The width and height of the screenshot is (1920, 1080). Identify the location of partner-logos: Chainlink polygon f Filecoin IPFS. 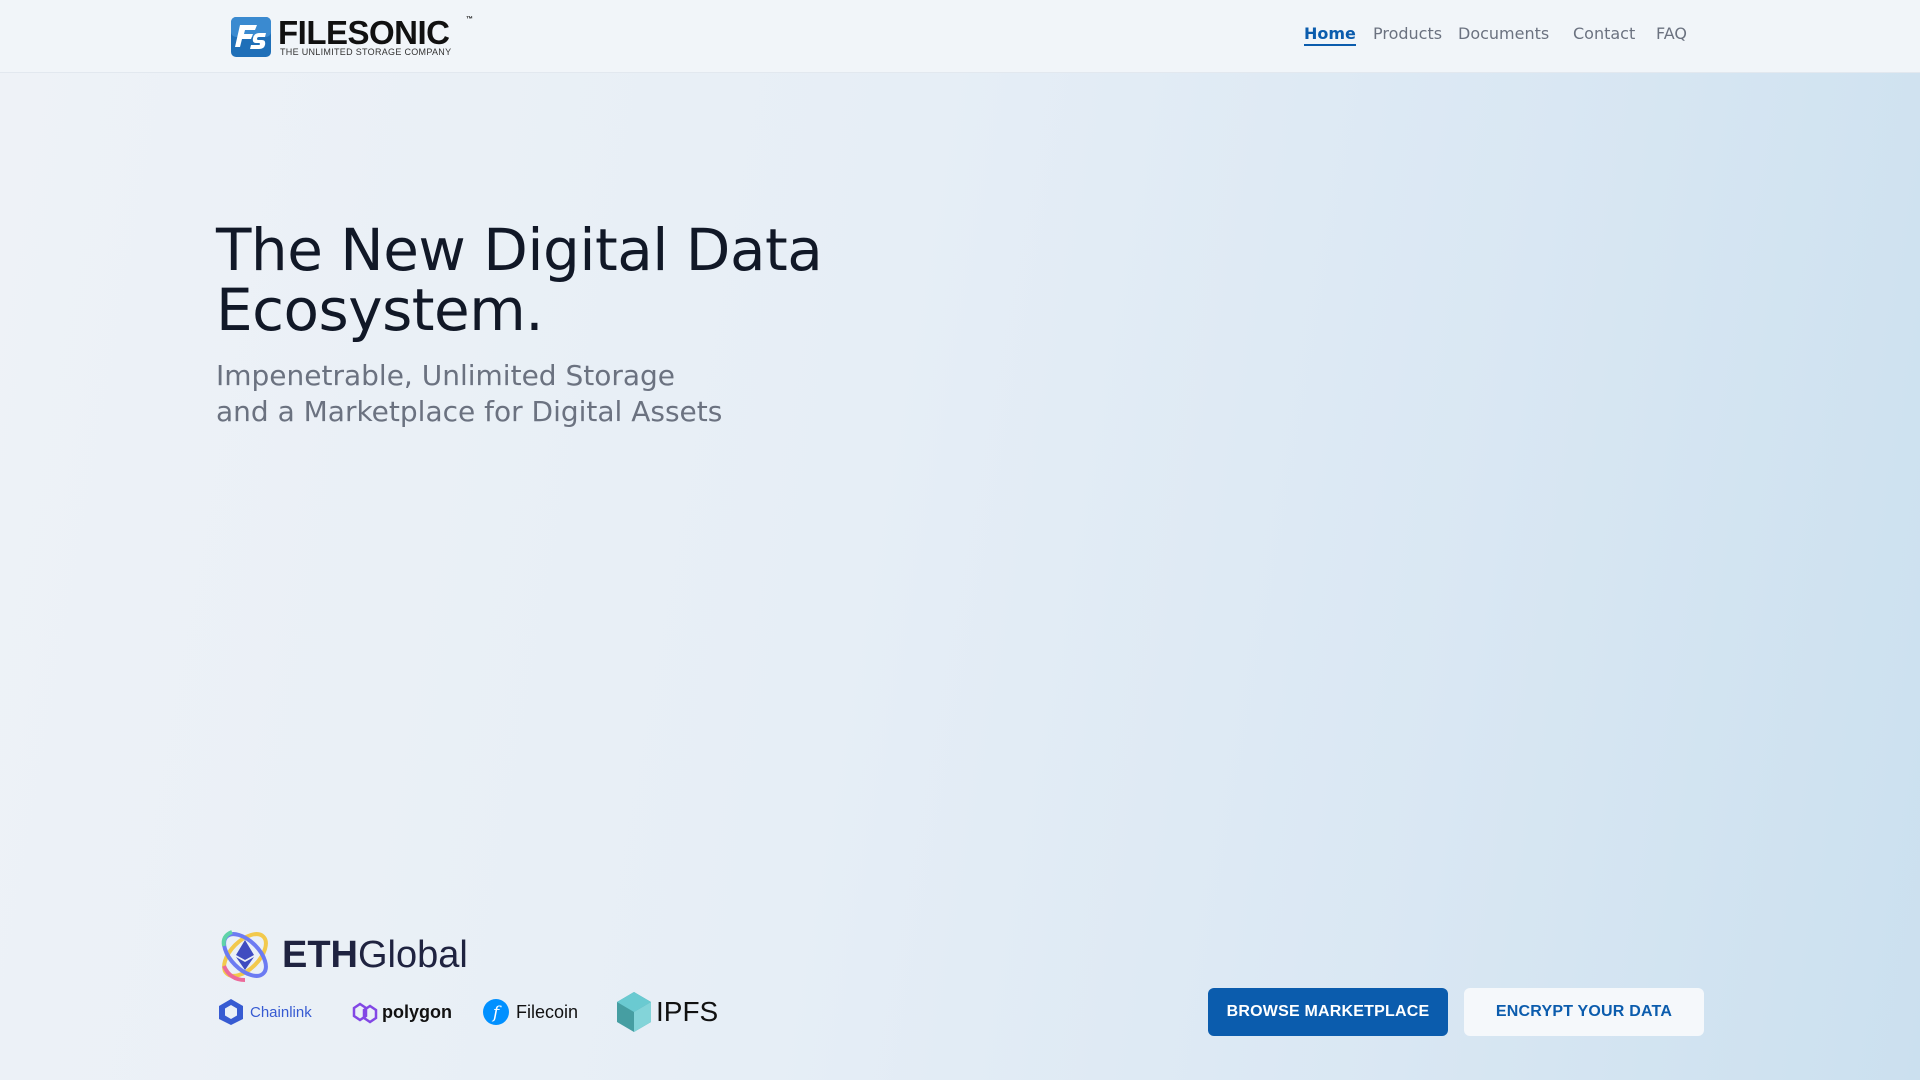
(476, 1012).